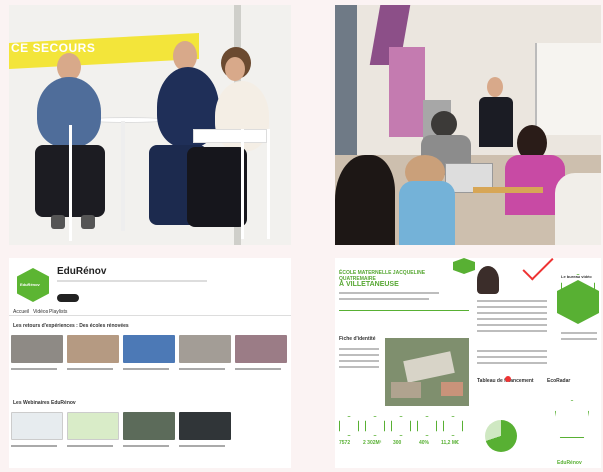 Image resolution: width=603 pixels, height=472 pixels. What do you see at coordinates (44, 403) in the screenshot?
I see `section-title-webinaires: Les Webinaires EduRénov` at bounding box center [44, 403].